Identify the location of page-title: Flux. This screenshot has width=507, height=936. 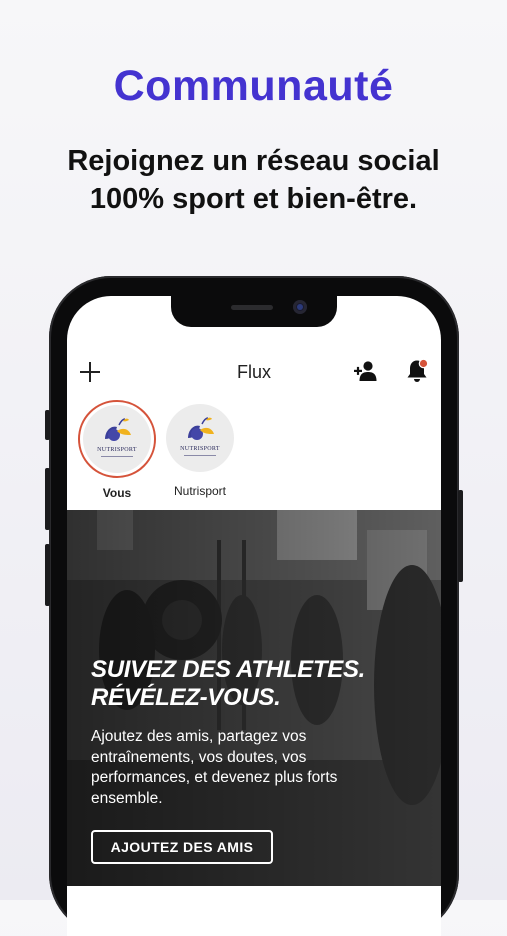
(253, 372).